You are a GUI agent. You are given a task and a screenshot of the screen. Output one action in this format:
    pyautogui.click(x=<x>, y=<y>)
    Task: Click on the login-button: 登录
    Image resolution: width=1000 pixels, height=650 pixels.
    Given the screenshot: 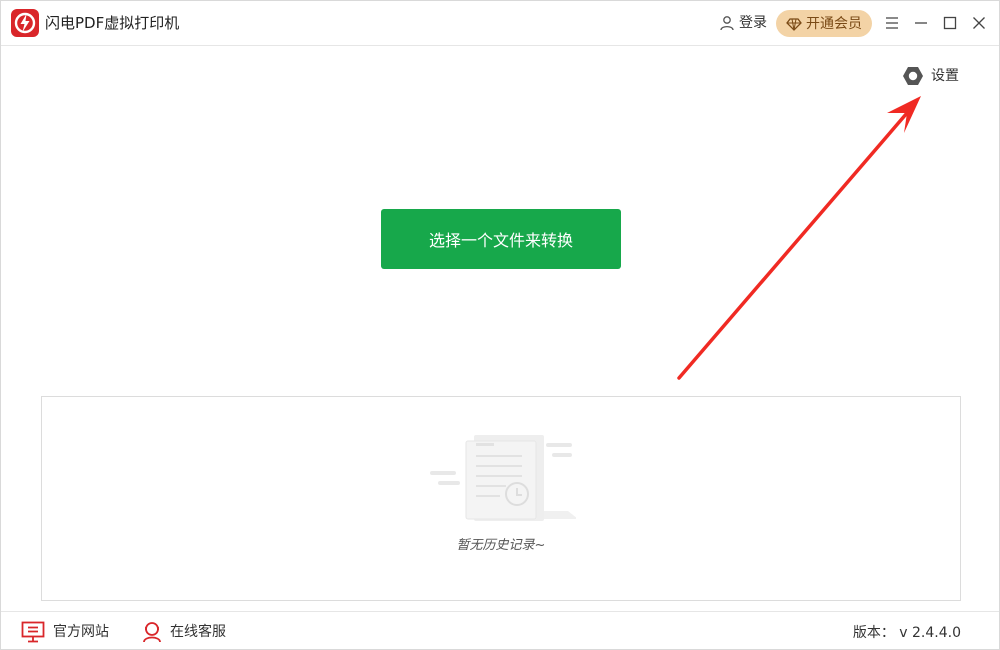 What is the action you would take?
    pyautogui.click(x=743, y=23)
    